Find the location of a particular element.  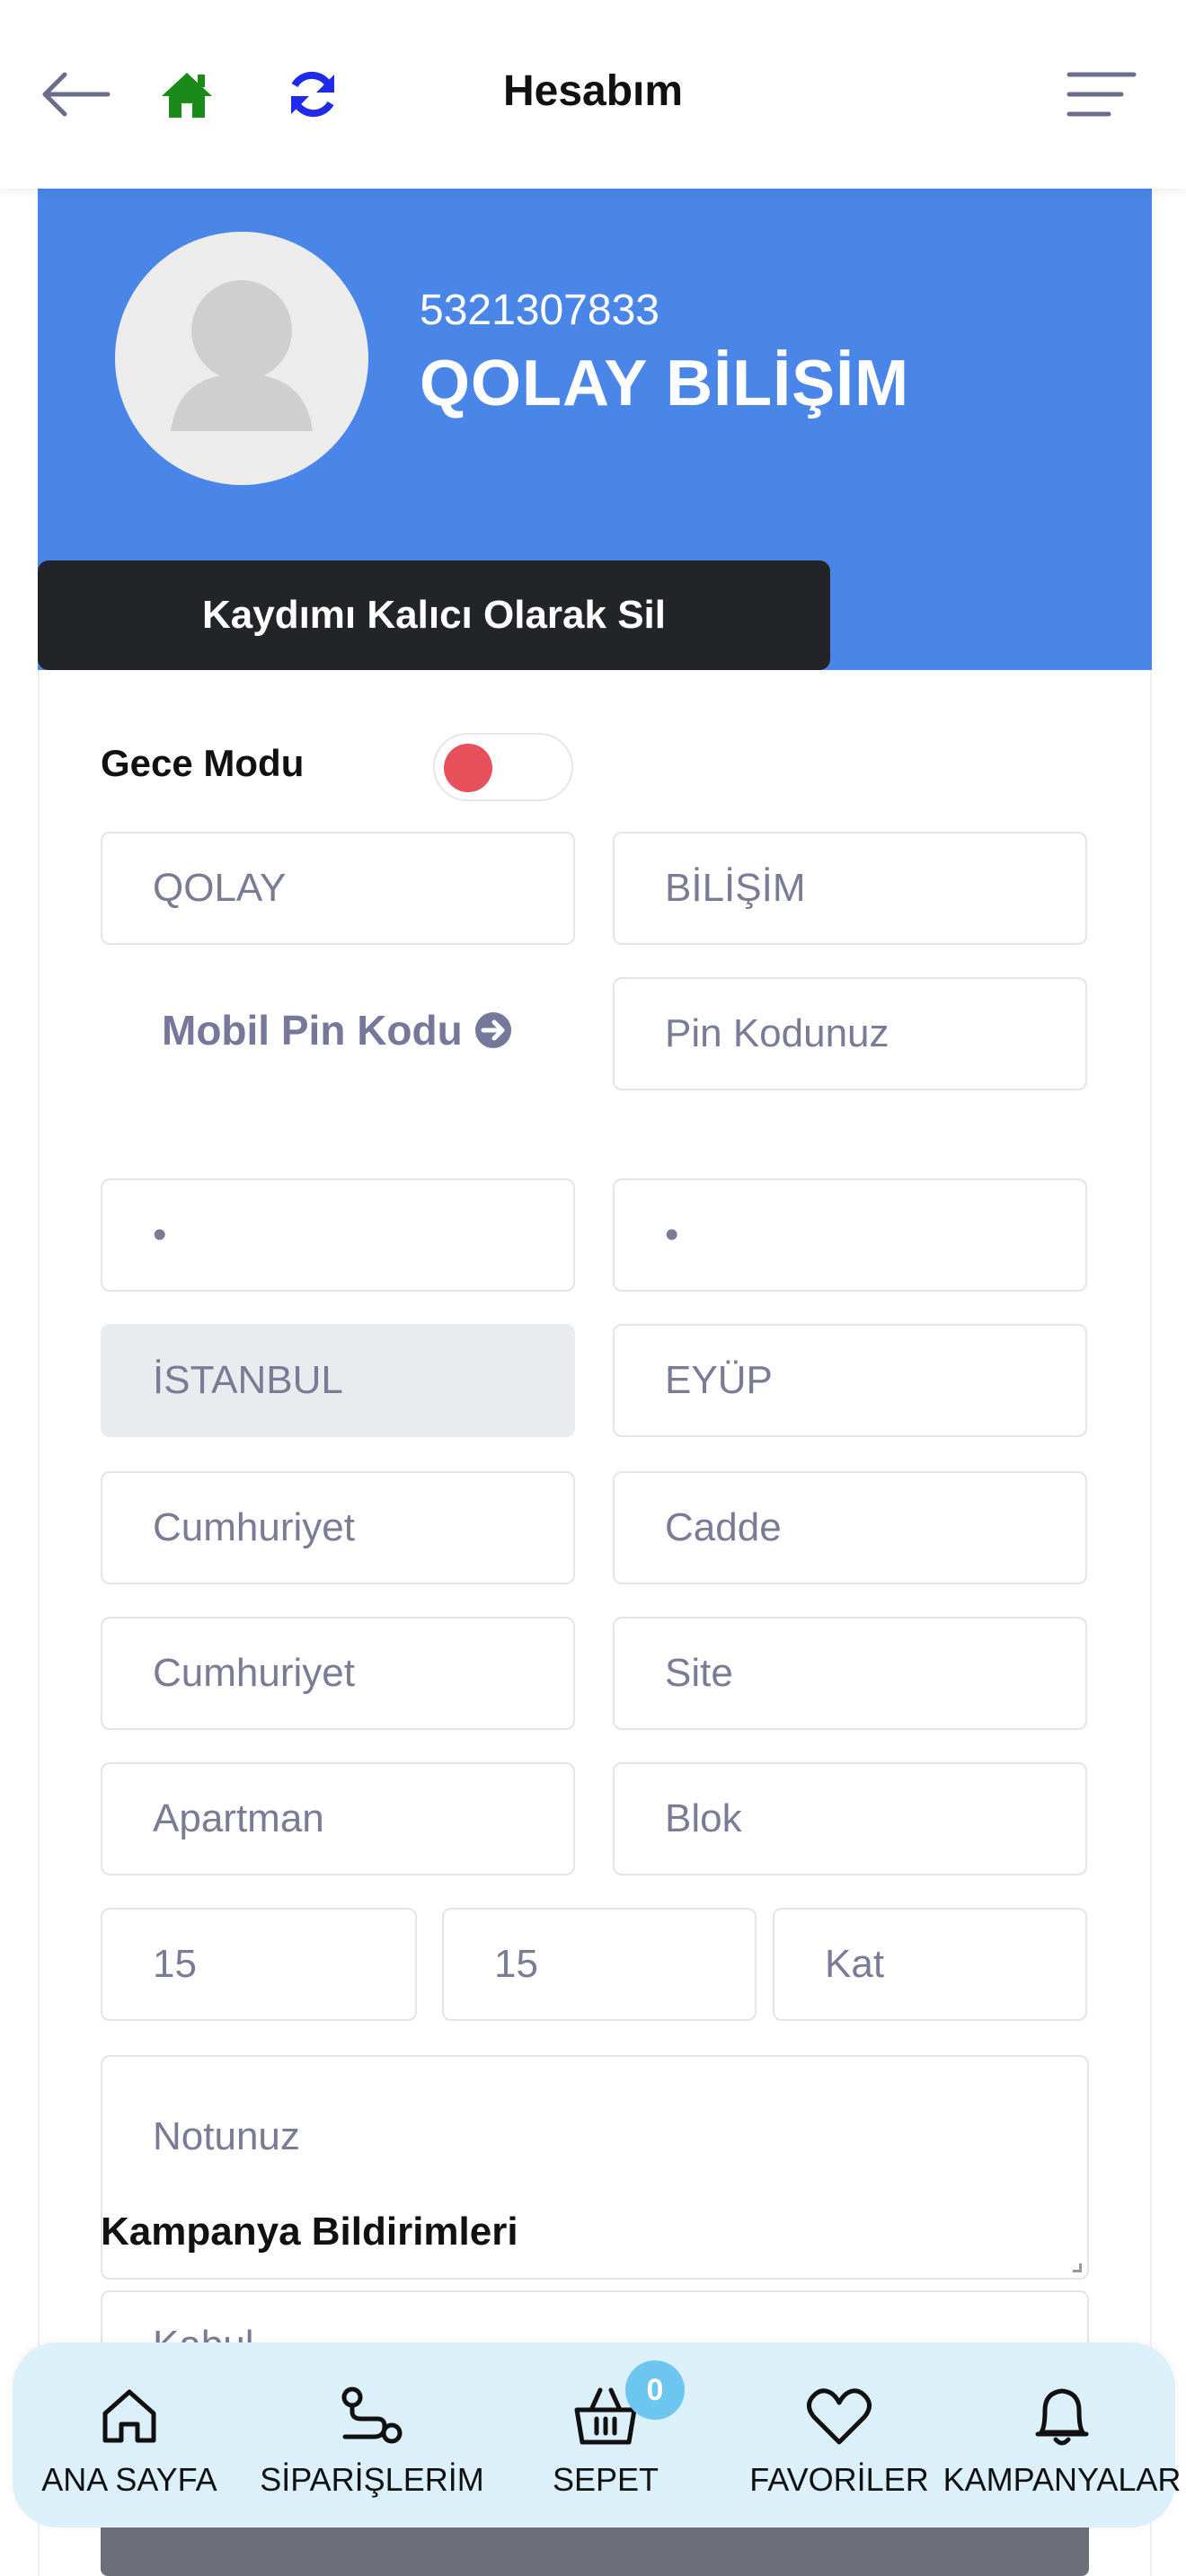

profile-phone: 5321307833 is located at coordinates (539, 310).